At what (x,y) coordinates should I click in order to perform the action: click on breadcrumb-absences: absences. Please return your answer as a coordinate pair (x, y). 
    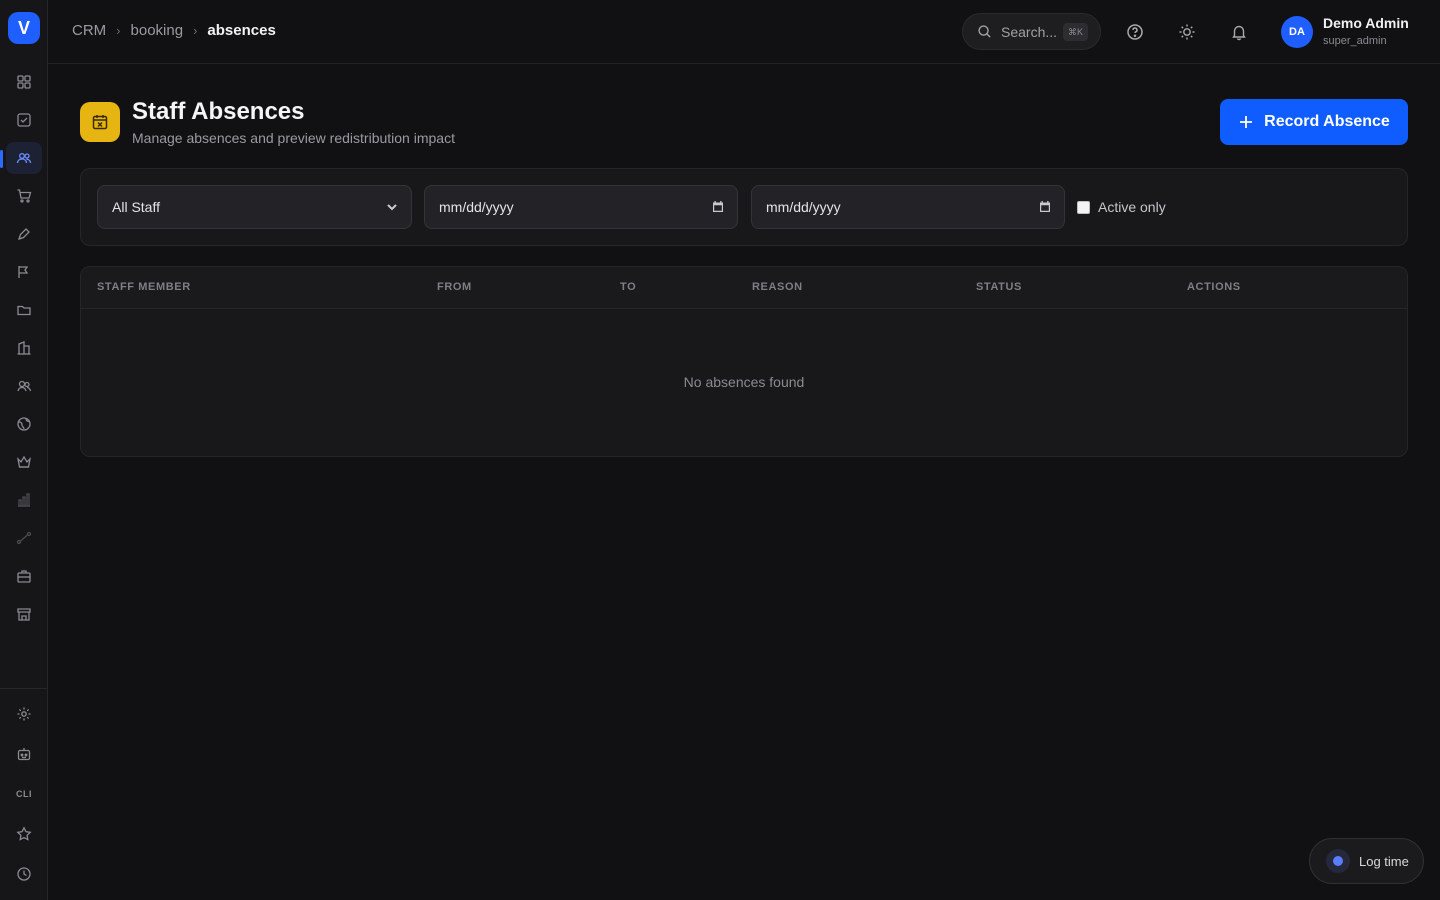
    Looking at the image, I should click on (241, 30).